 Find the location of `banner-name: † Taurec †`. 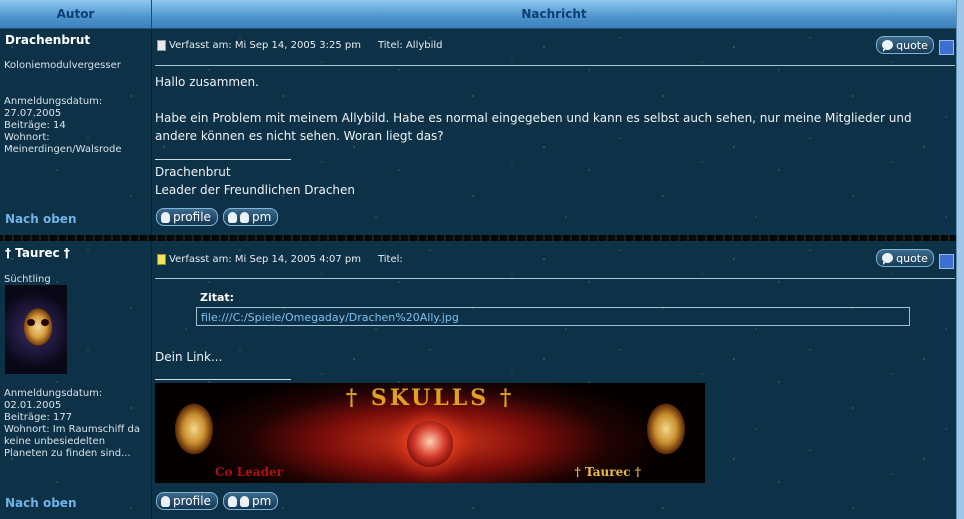

banner-name: † Taurec † is located at coordinates (607, 472).